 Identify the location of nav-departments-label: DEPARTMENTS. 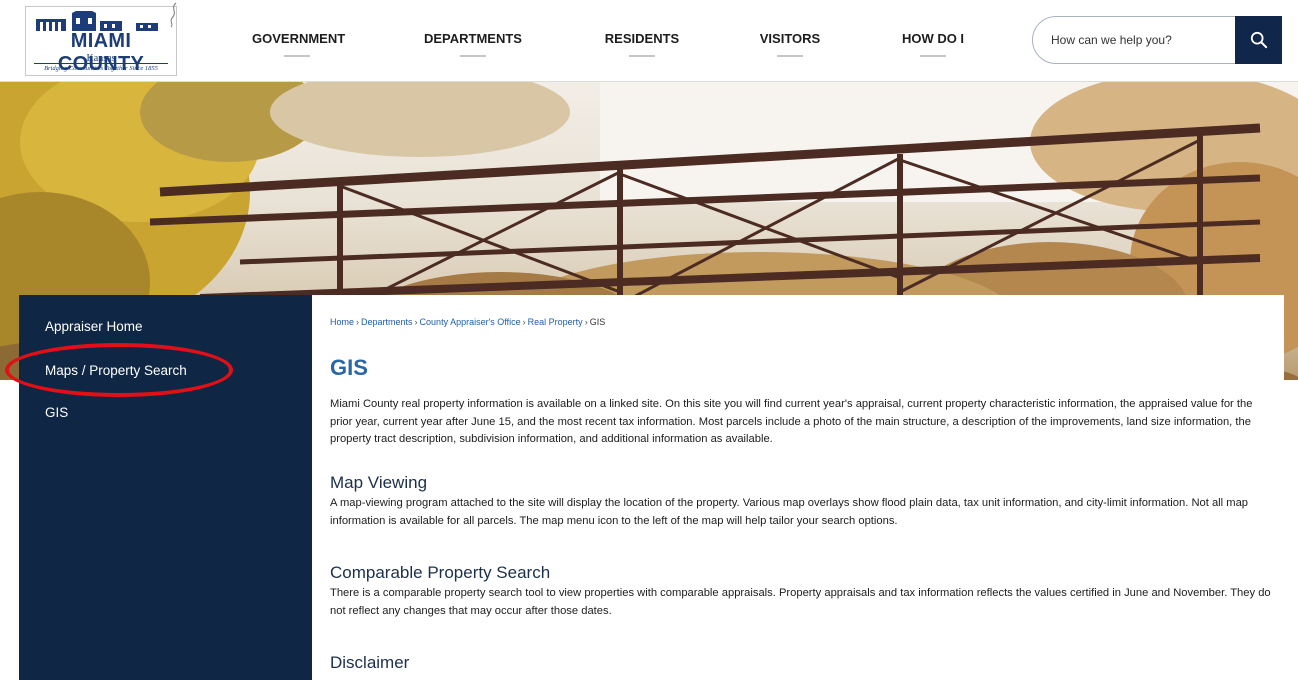
(473, 38).